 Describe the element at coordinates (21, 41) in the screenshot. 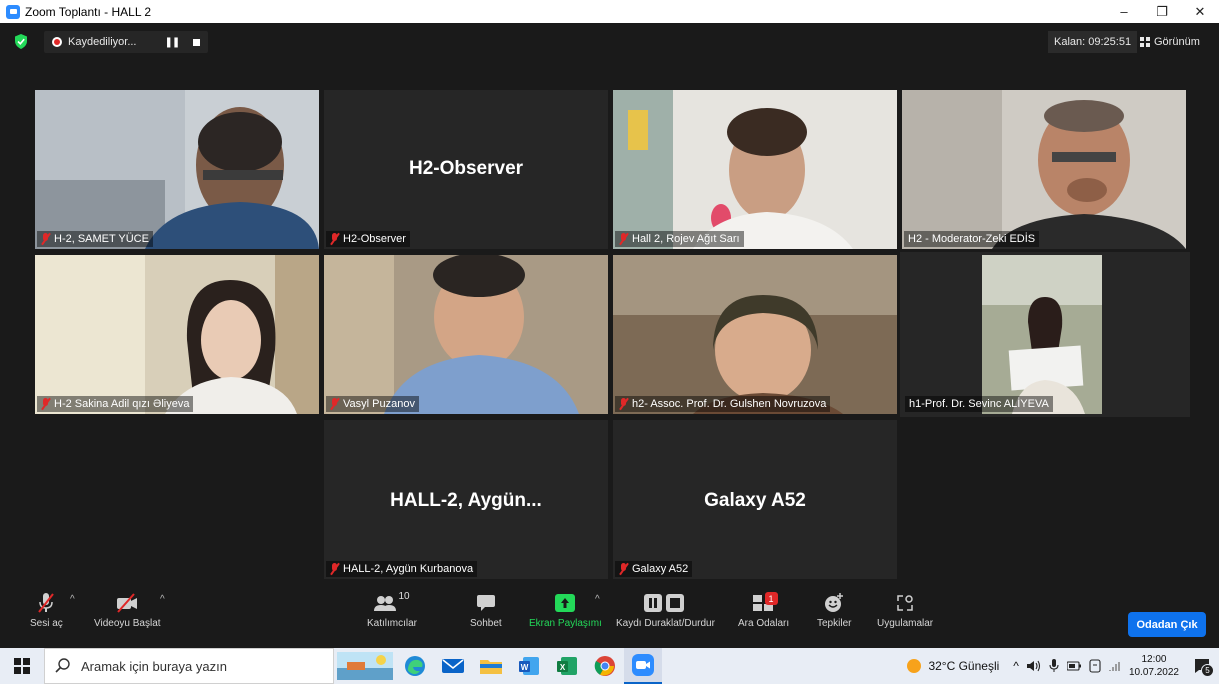

I see `security-shield-icon` at that location.